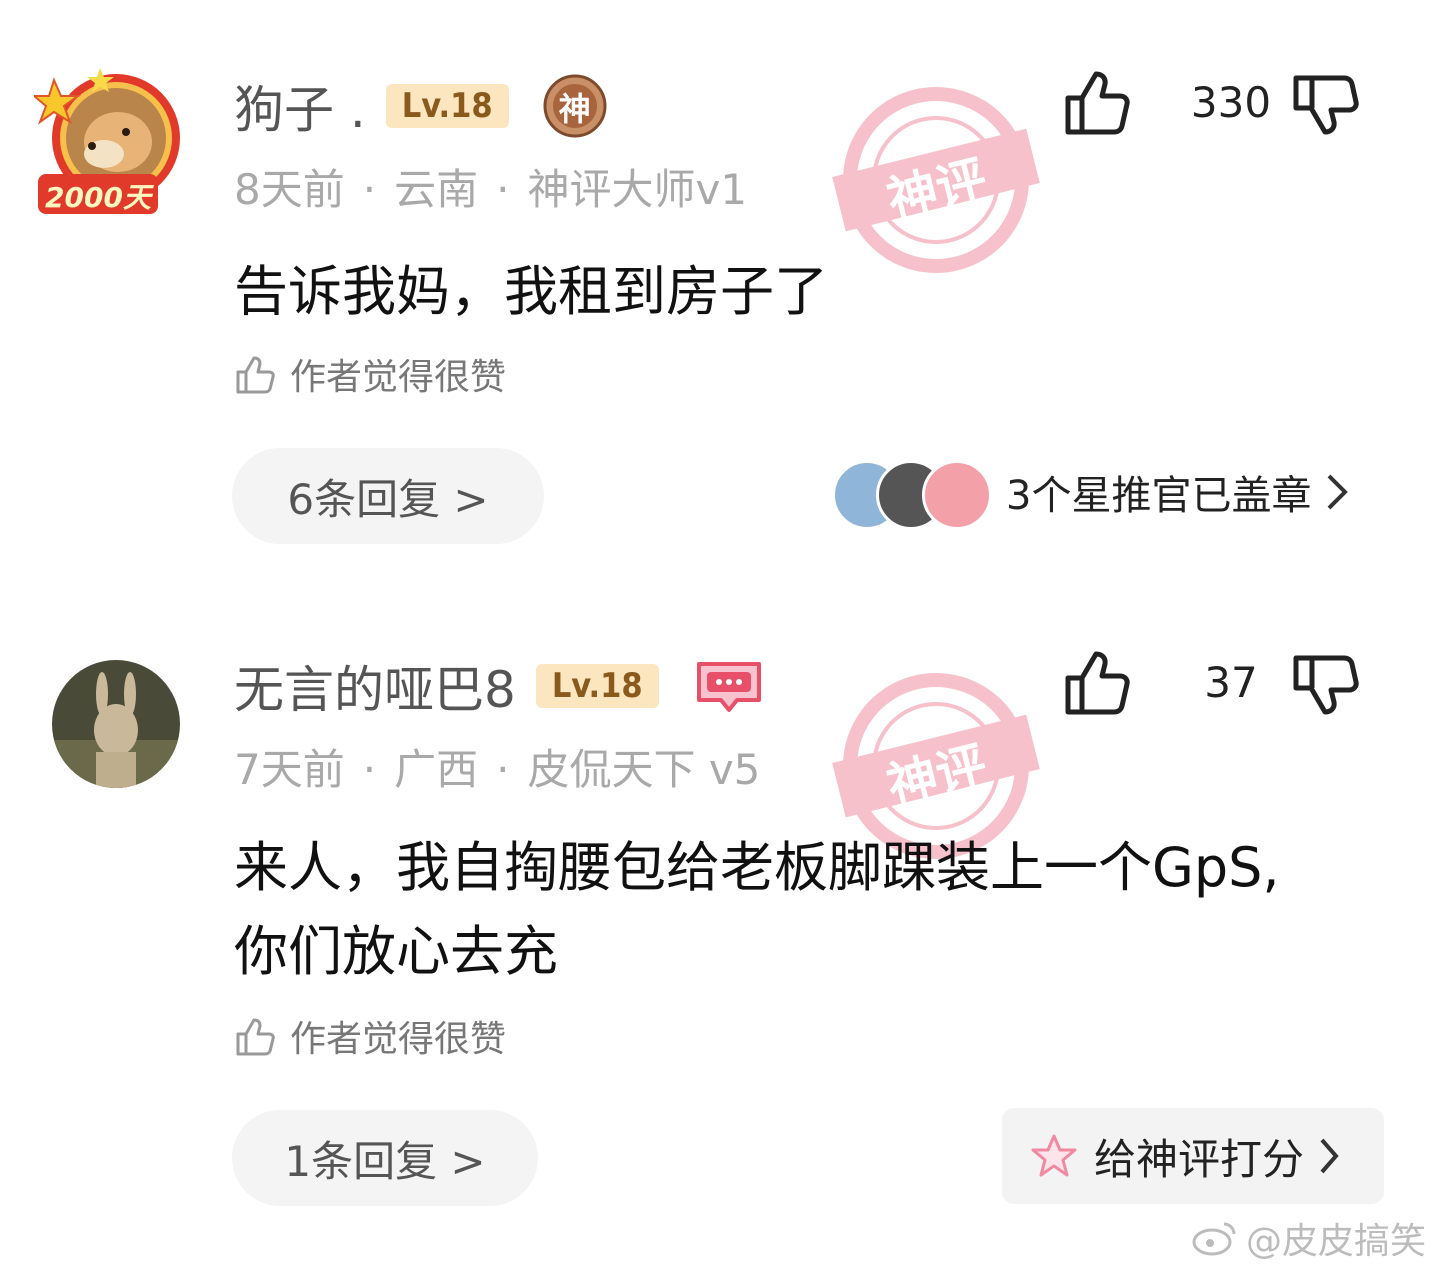 The width and height of the screenshot is (1440, 1274). Describe the element at coordinates (1198, 1159) in the screenshot. I see `rate-button-label: 给神评打分` at that location.